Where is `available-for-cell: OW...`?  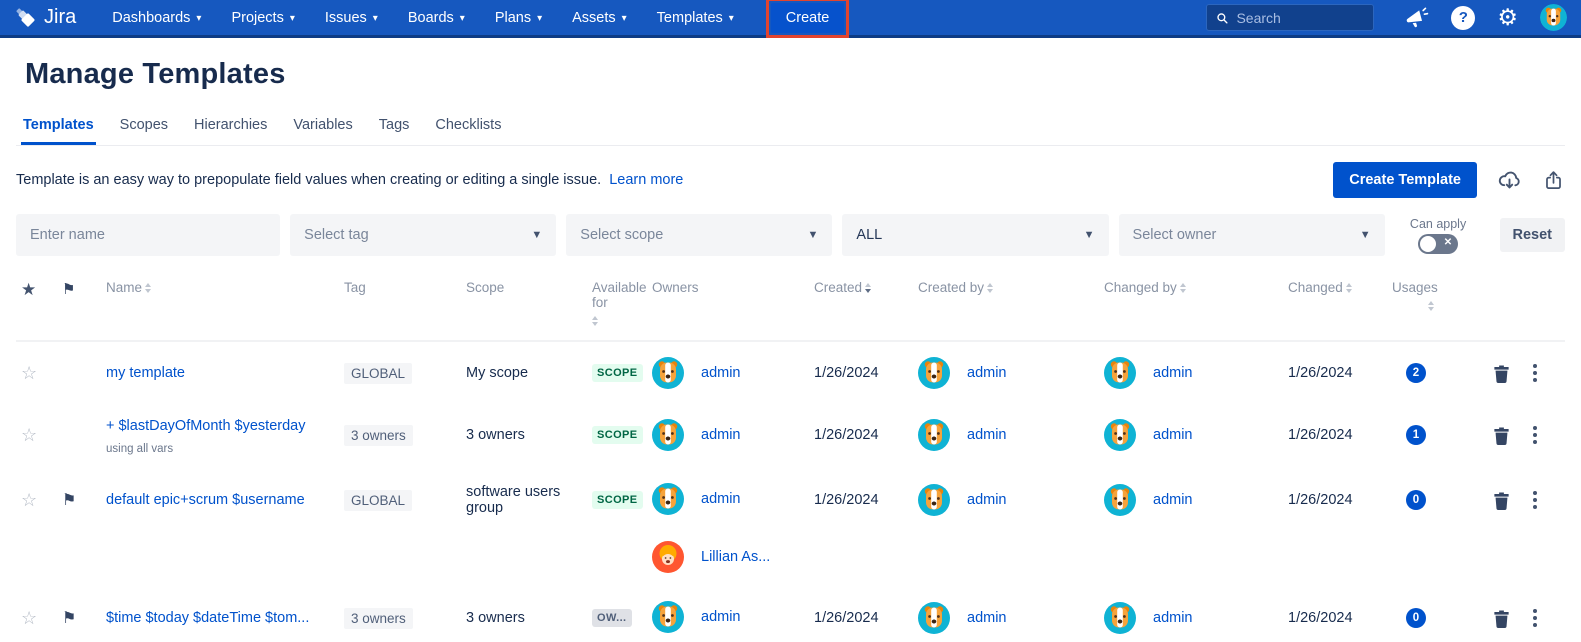
available-for-cell: OW... is located at coordinates (606, 618).